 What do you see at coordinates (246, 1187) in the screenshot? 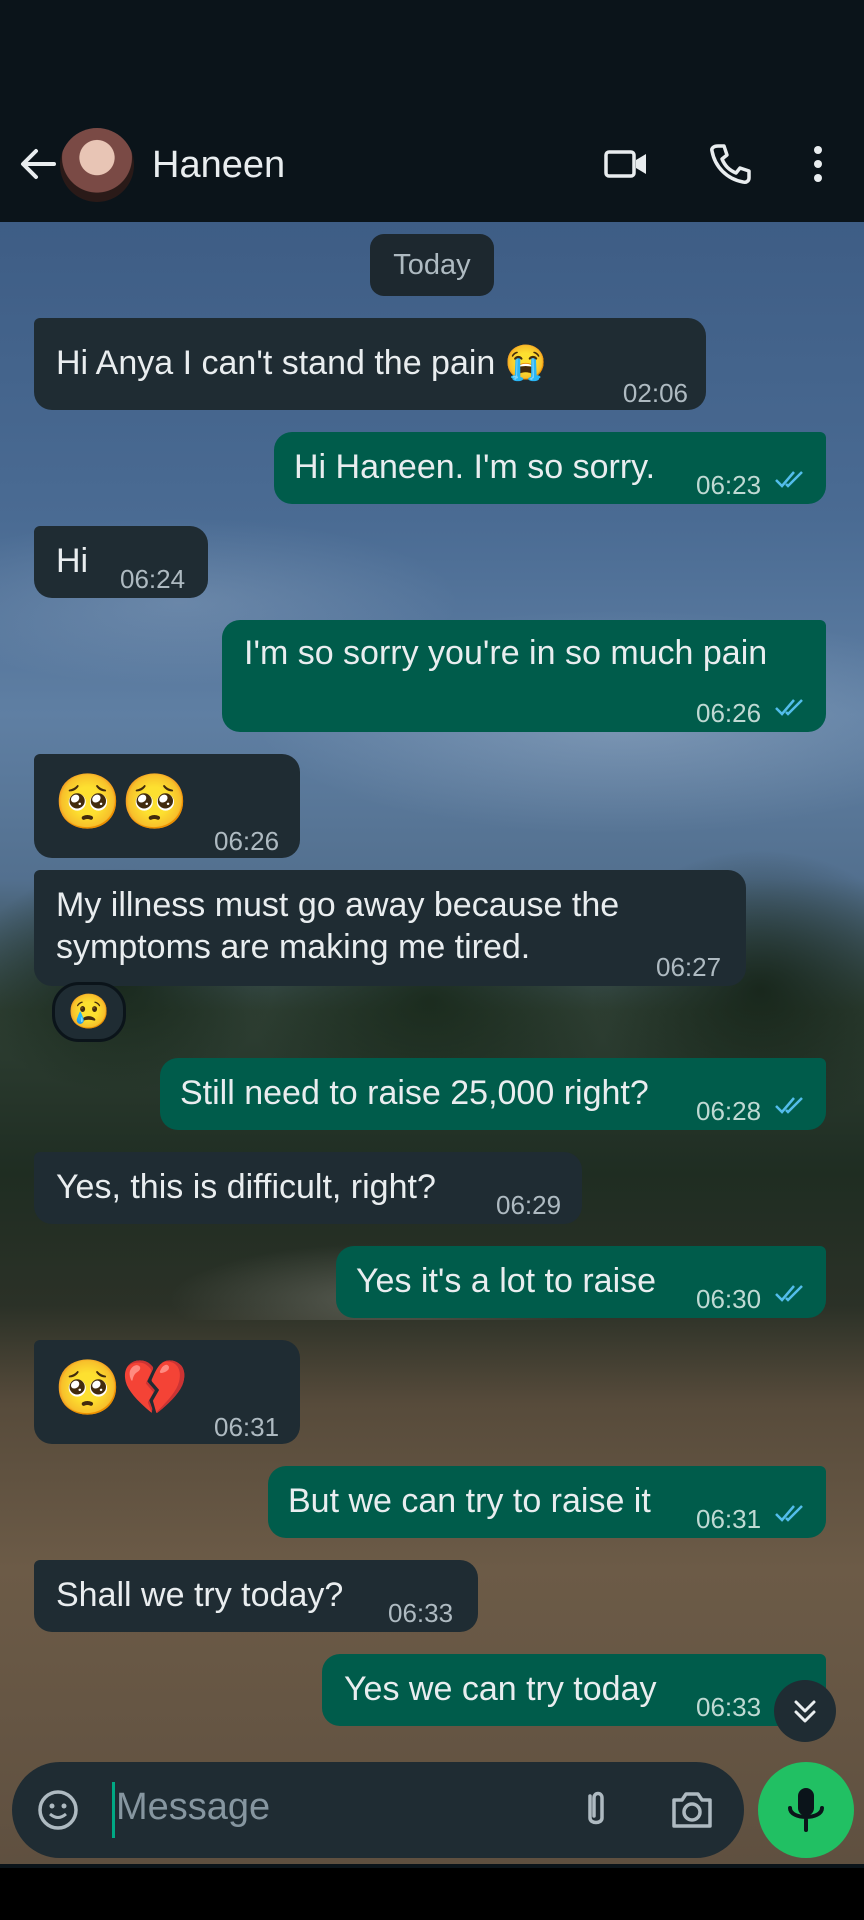
I see `message-text: Yes, this is difficult, right?` at bounding box center [246, 1187].